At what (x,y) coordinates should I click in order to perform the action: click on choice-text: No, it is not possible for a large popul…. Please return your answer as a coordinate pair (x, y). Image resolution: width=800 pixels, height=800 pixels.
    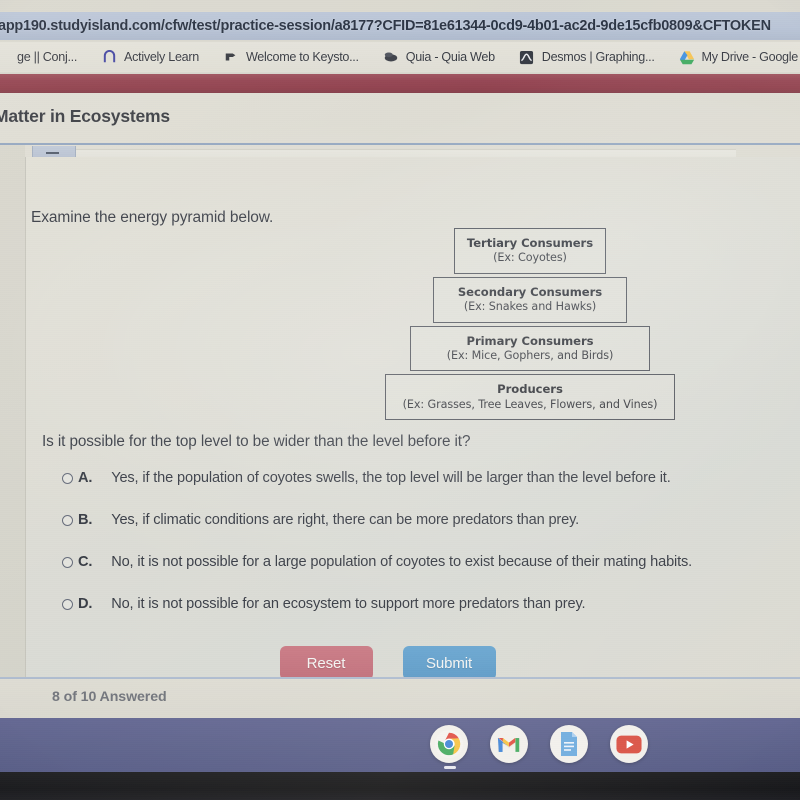
    Looking at the image, I should click on (402, 562).